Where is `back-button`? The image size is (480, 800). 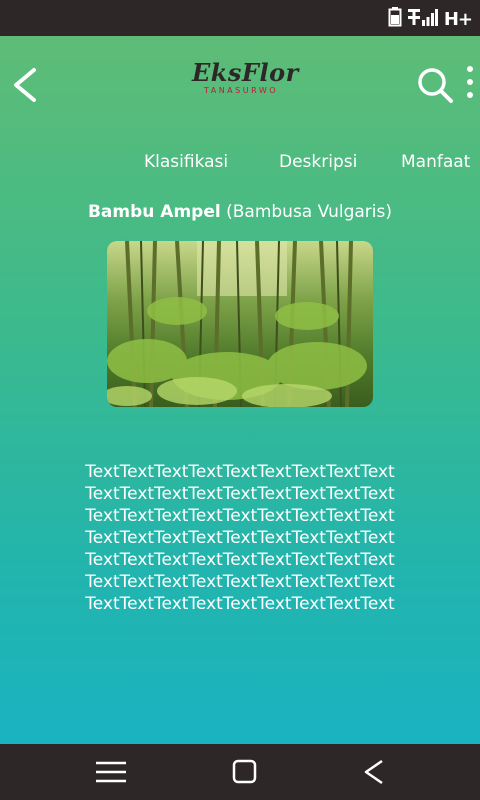
back-button is located at coordinates (26, 85).